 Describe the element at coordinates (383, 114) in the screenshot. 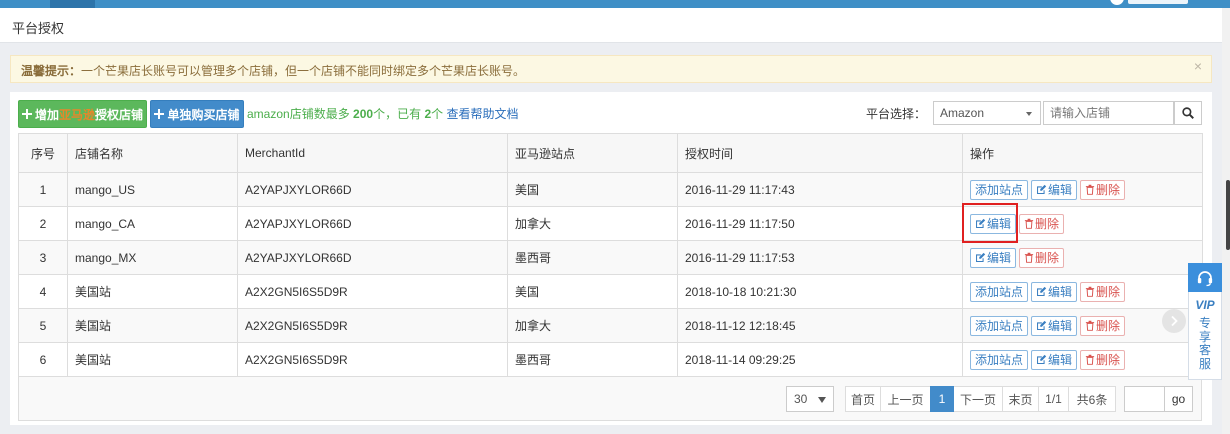

I see `store-quota-info: amazon店铺数最多 200个，已有 2个 查看帮助文档` at that location.